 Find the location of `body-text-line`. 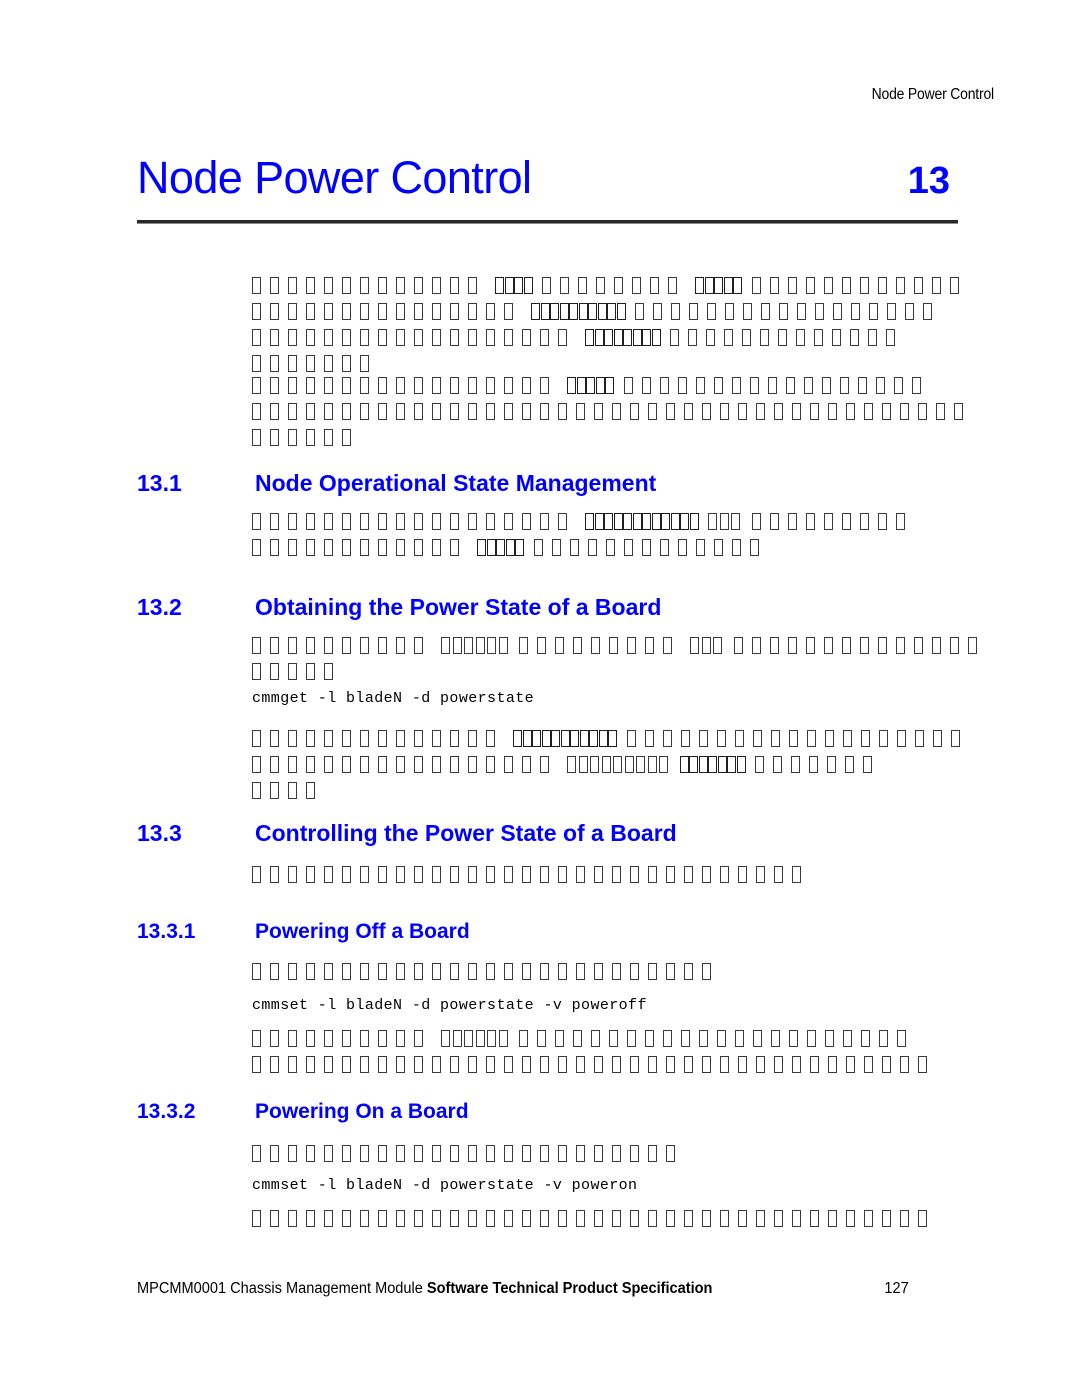

body-text-line is located at coordinates (594, 1069).